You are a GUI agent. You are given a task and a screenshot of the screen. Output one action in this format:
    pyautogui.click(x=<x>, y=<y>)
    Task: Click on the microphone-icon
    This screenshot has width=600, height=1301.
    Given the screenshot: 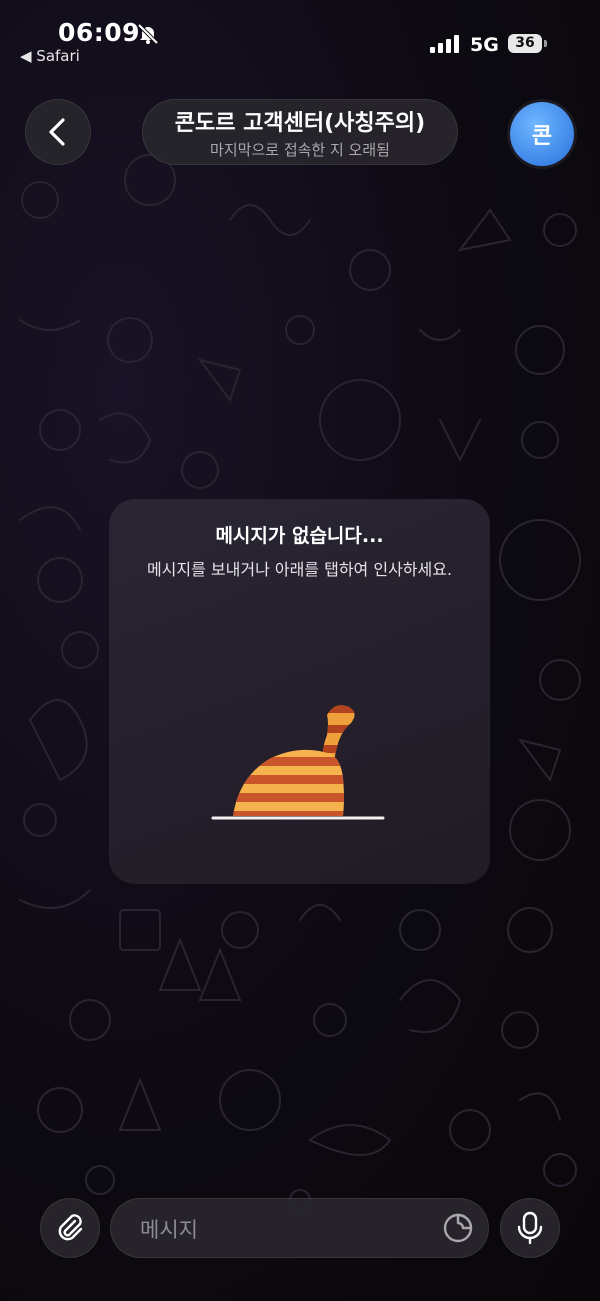 What is the action you would take?
    pyautogui.click(x=530, y=1228)
    